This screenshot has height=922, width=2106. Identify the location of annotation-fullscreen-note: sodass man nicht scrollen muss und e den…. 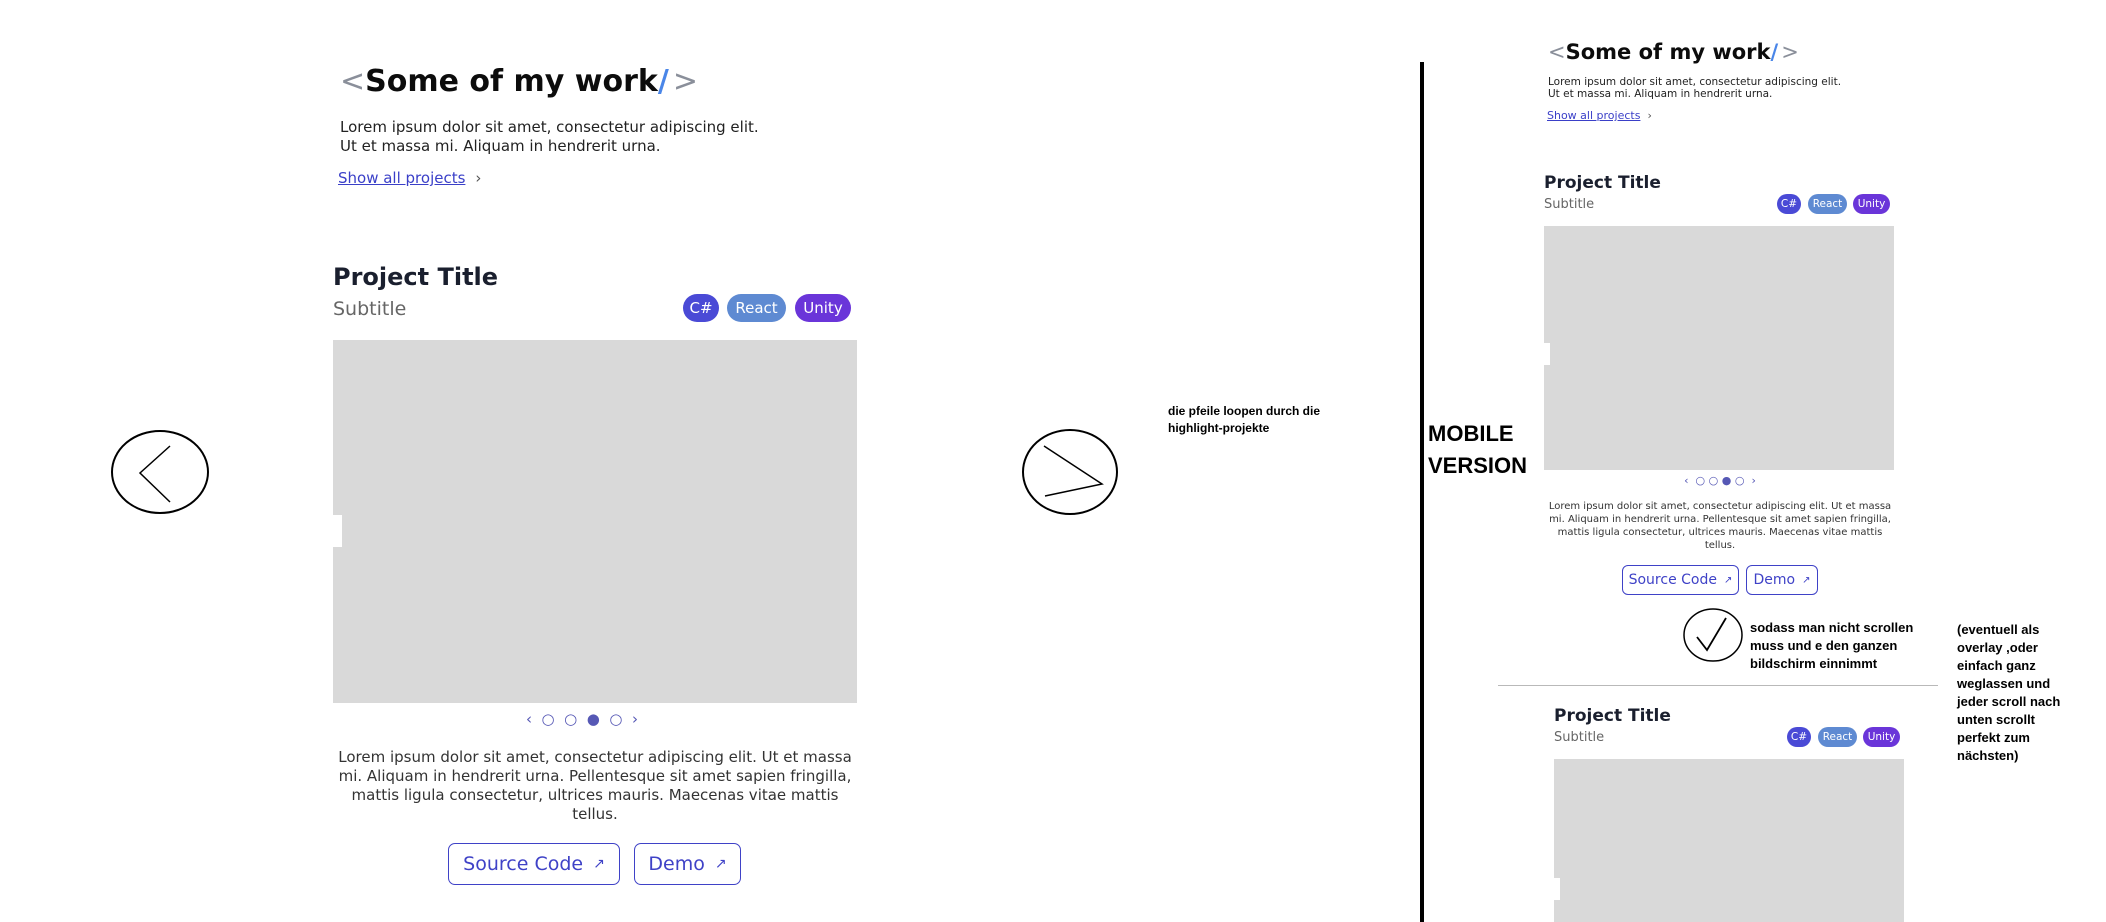
(1832, 645).